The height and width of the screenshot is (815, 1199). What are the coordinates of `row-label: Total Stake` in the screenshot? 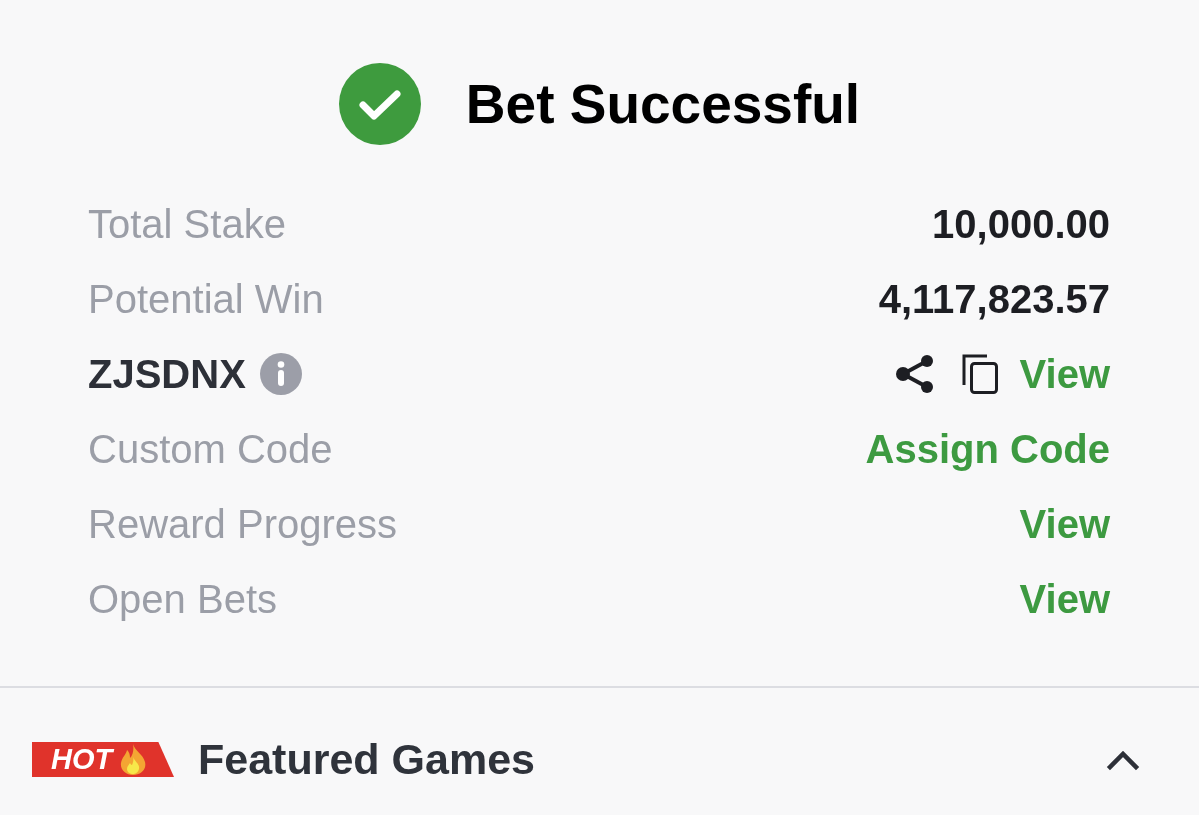 It's located at (187, 223).